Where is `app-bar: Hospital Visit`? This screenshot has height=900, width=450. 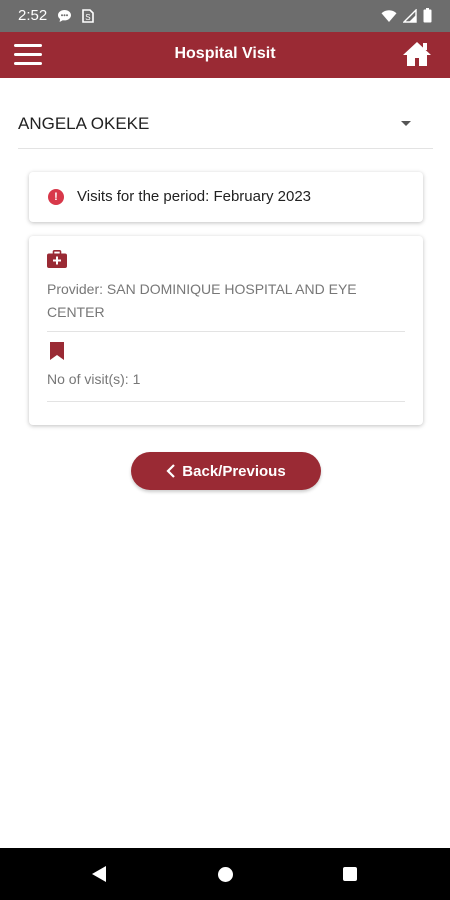
app-bar: Hospital Visit is located at coordinates (225, 55).